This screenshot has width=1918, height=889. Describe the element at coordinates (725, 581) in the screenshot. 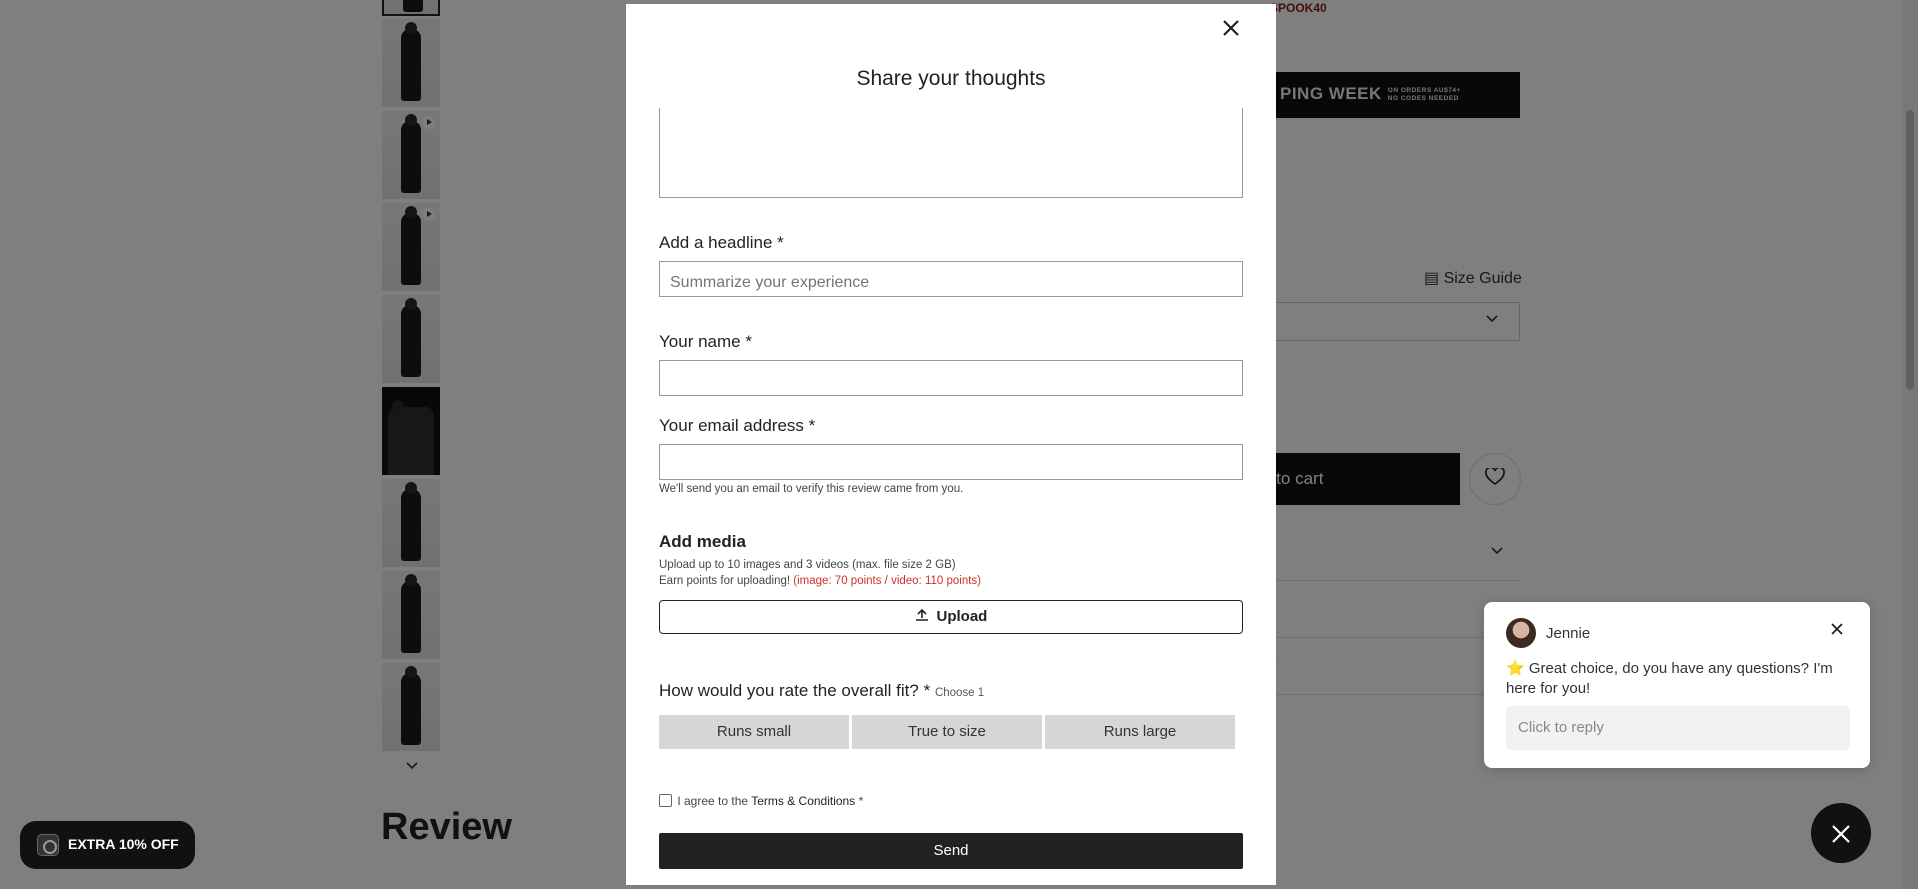

I see `media-points-prefix: Earn points for uploading!` at that location.